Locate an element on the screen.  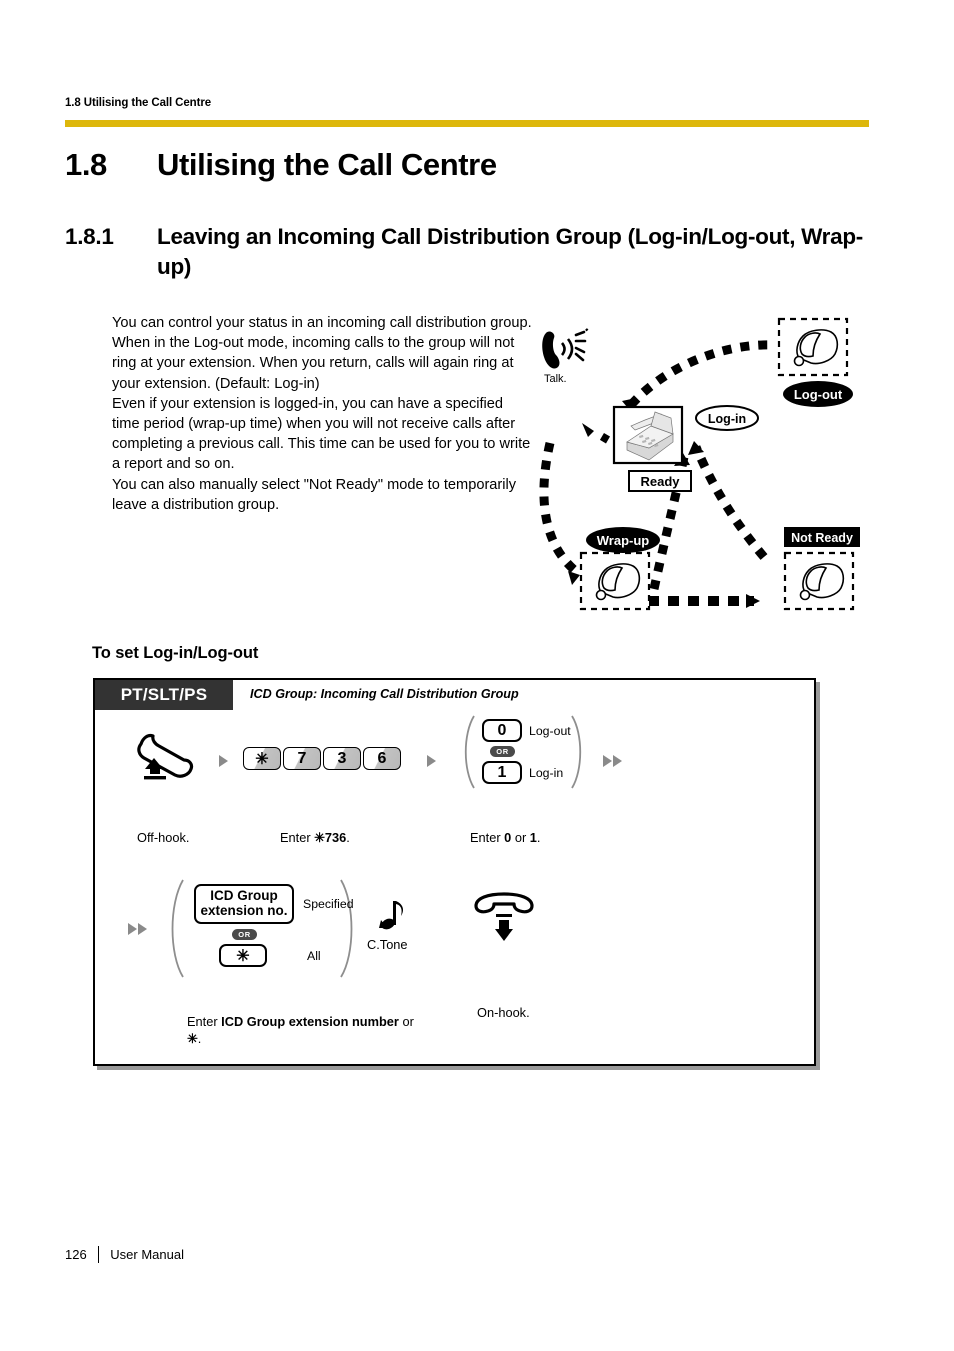
page-title: 1.8 Utilising the Call Centre is located at coordinates (480, 165).